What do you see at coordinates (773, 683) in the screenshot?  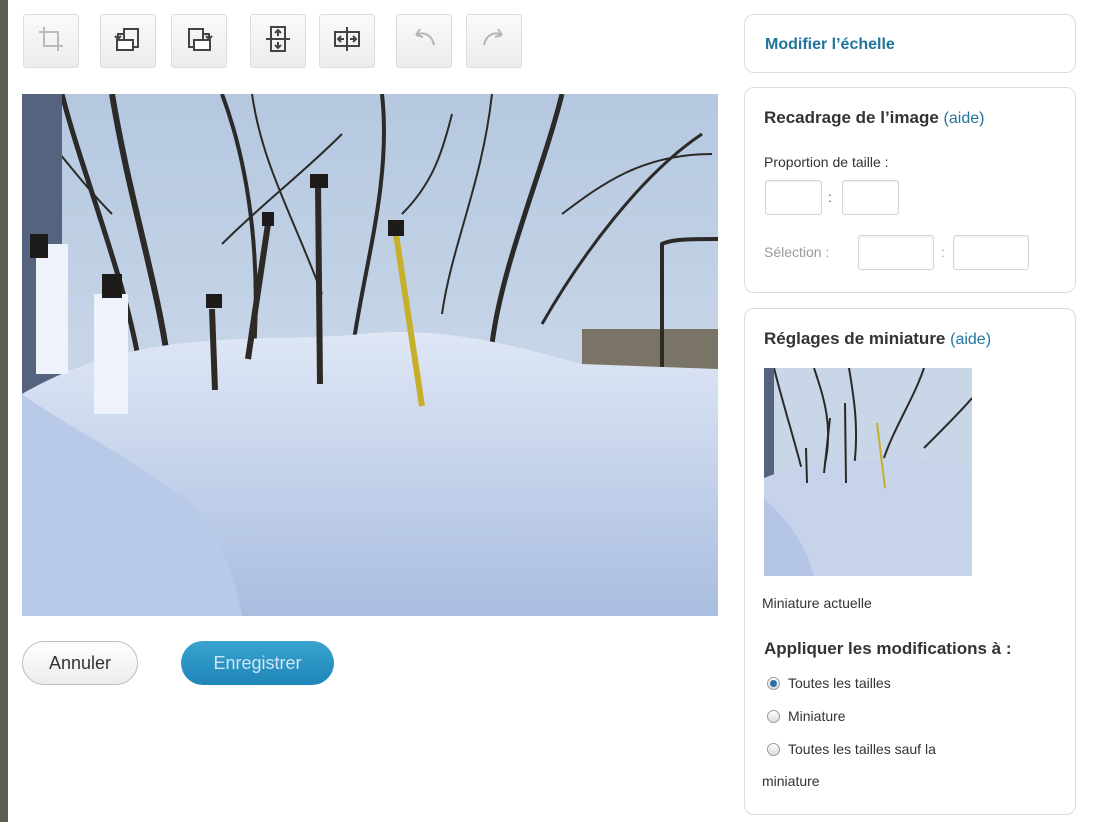 I see `radio-selected-icon` at bounding box center [773, 683].